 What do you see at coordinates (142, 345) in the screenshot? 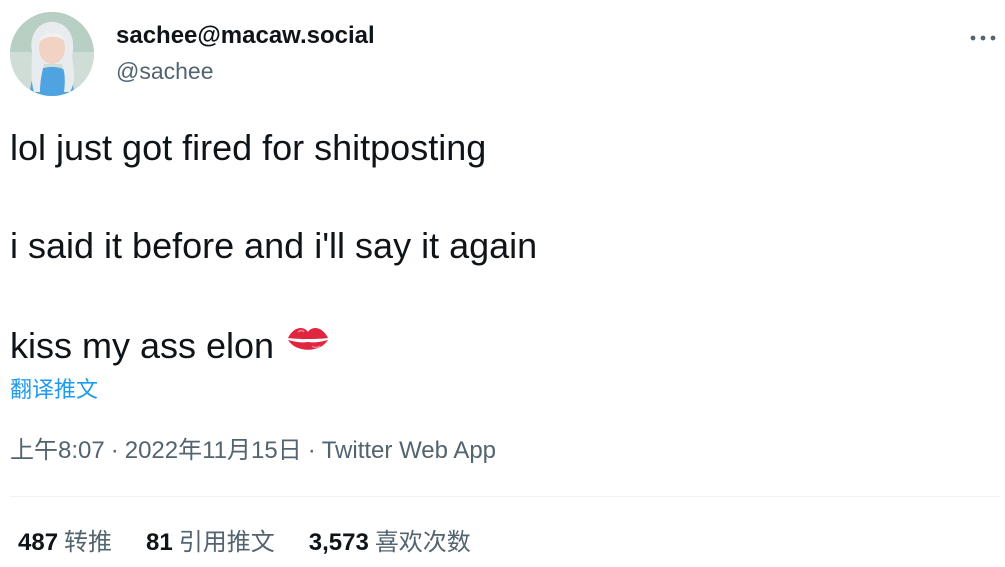
I see `tweet-line: kiss my ass elon` at bounding box center [142, 345].